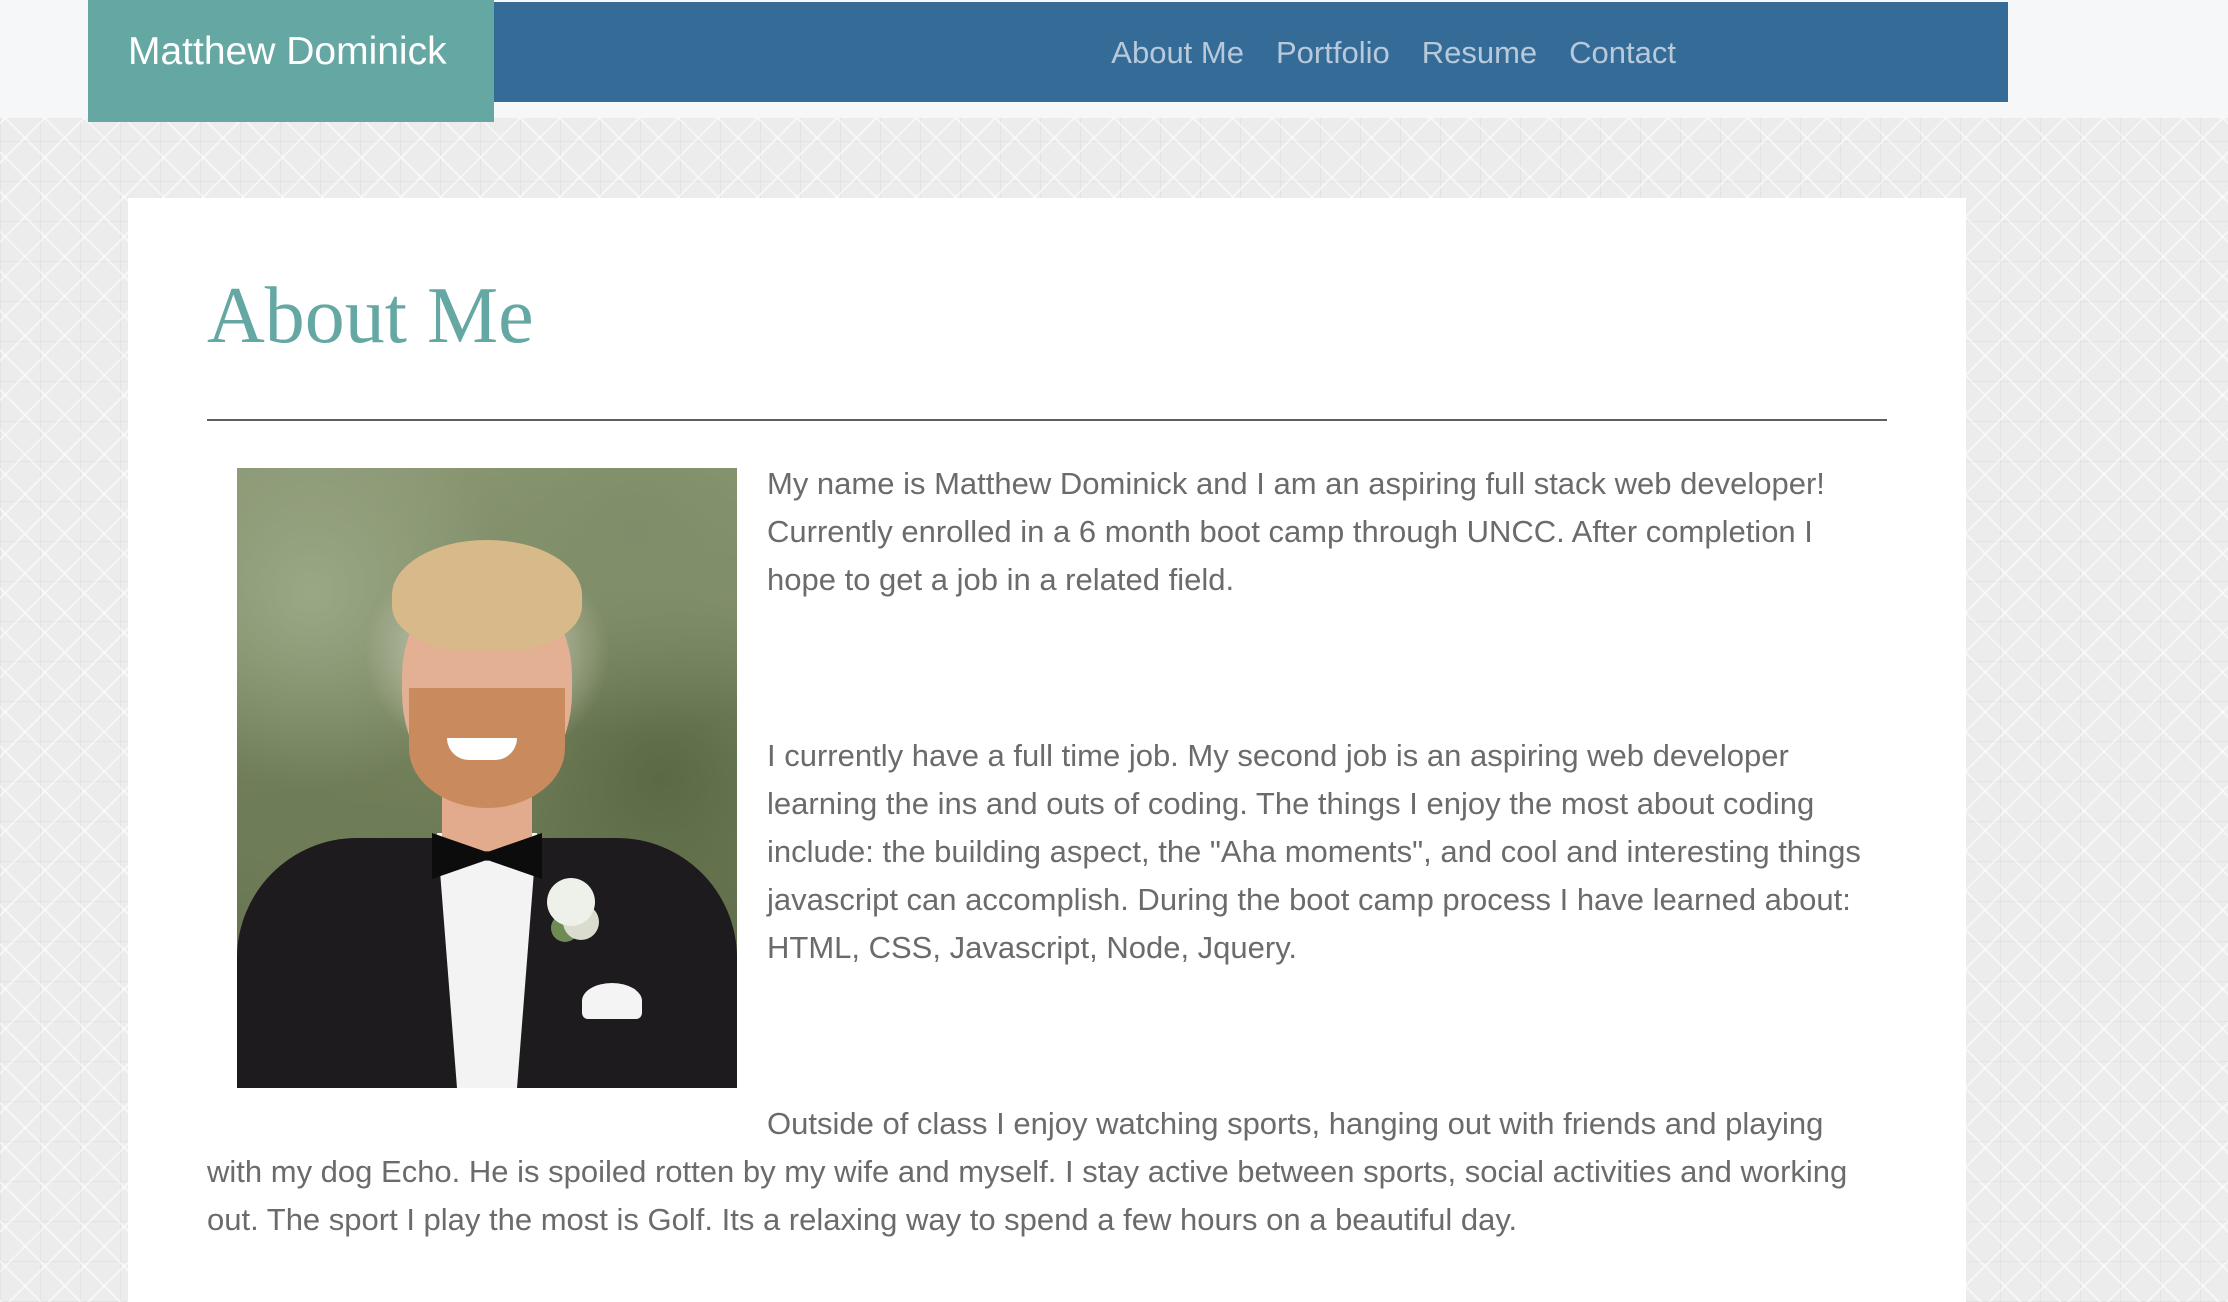 The image size is (2228, 1302). Describe the element at coordinates (482, 749) in the screenshot. I see `photo-smile` at that location.